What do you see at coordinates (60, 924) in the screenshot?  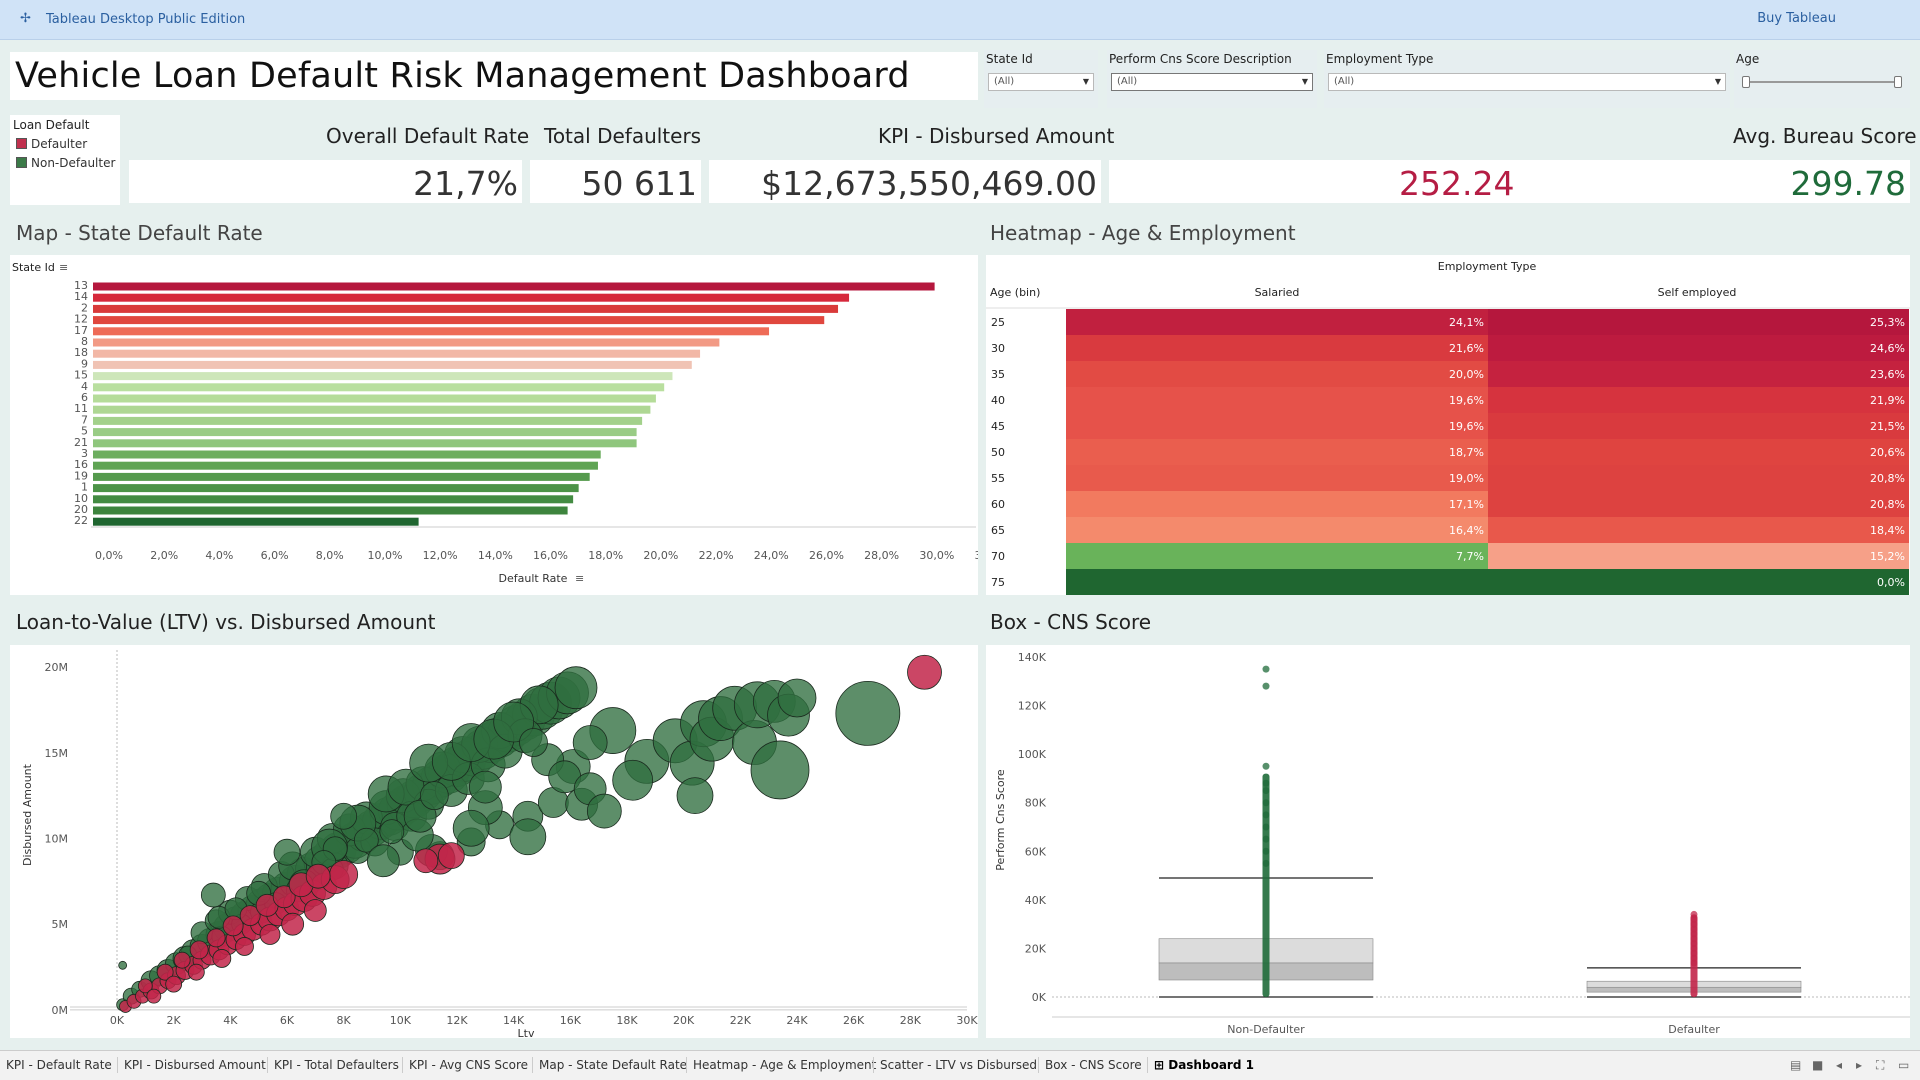 I see `y-tick-label: 5M` at bounding box center [60, 924].